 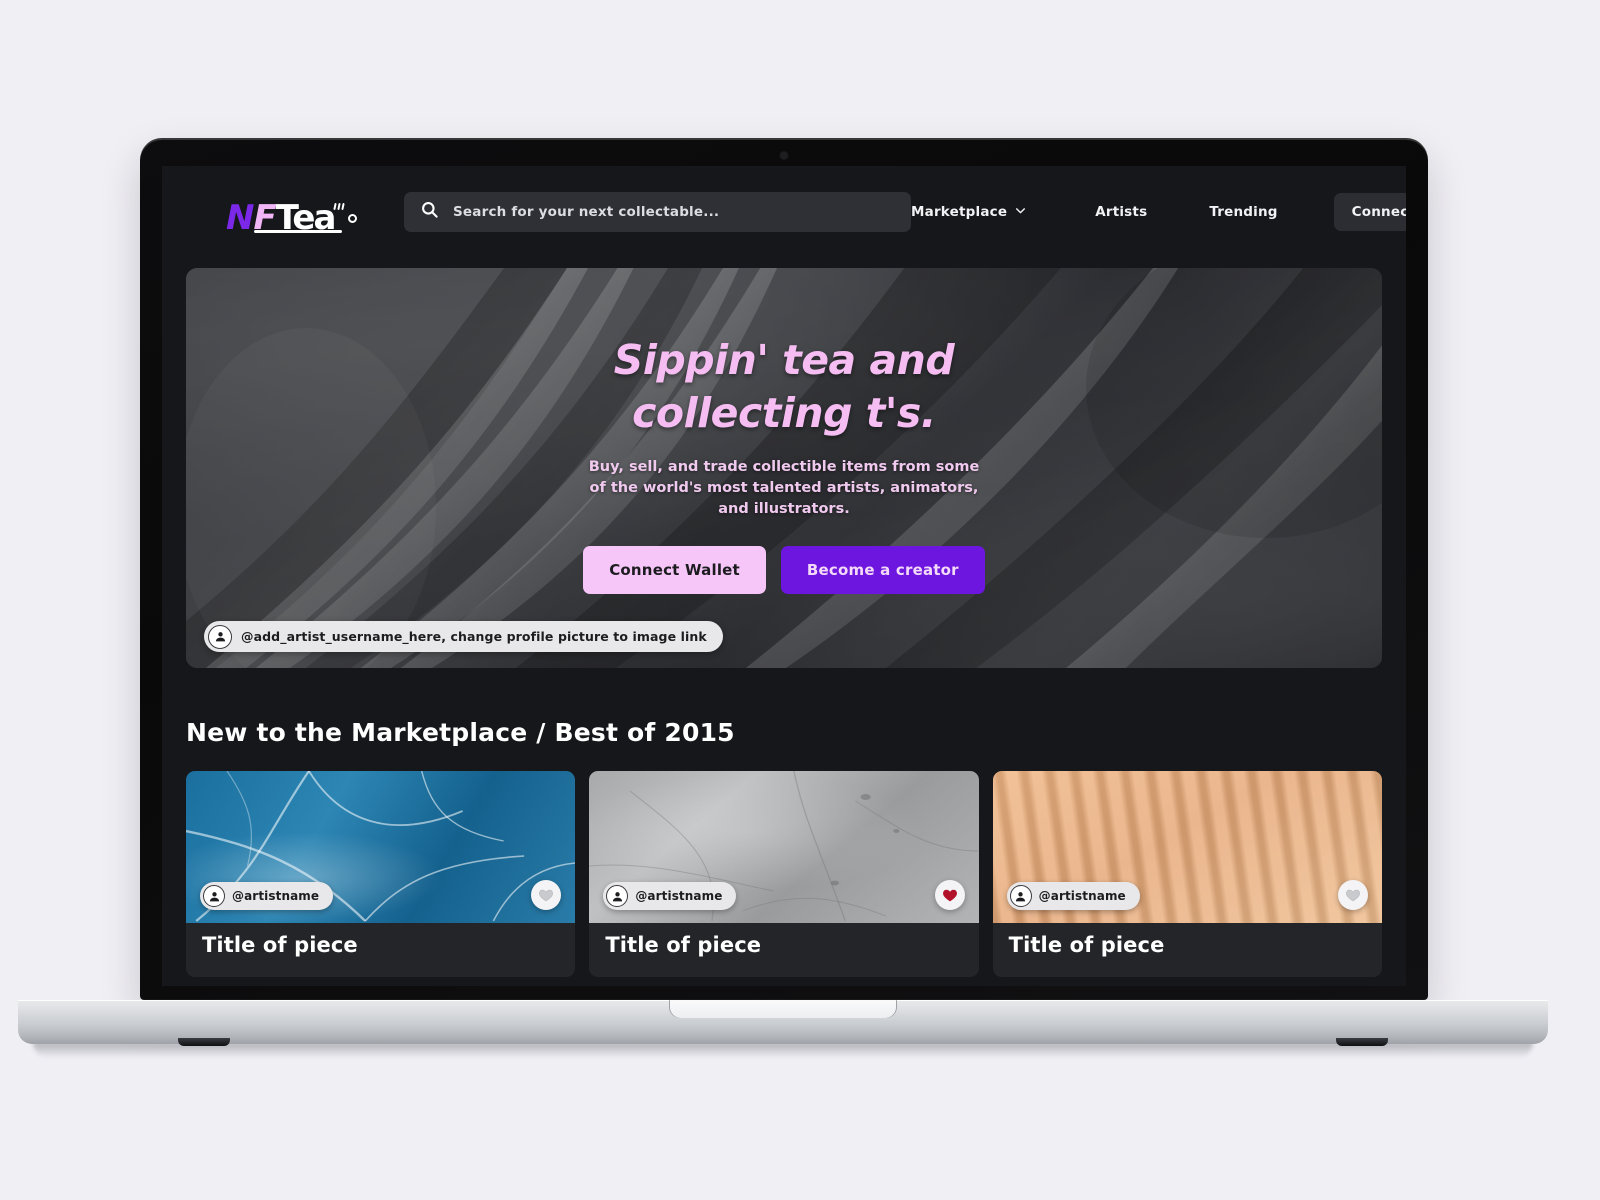 I want to click on nav-item-trending: Trending, so click(x=1243, y=212).